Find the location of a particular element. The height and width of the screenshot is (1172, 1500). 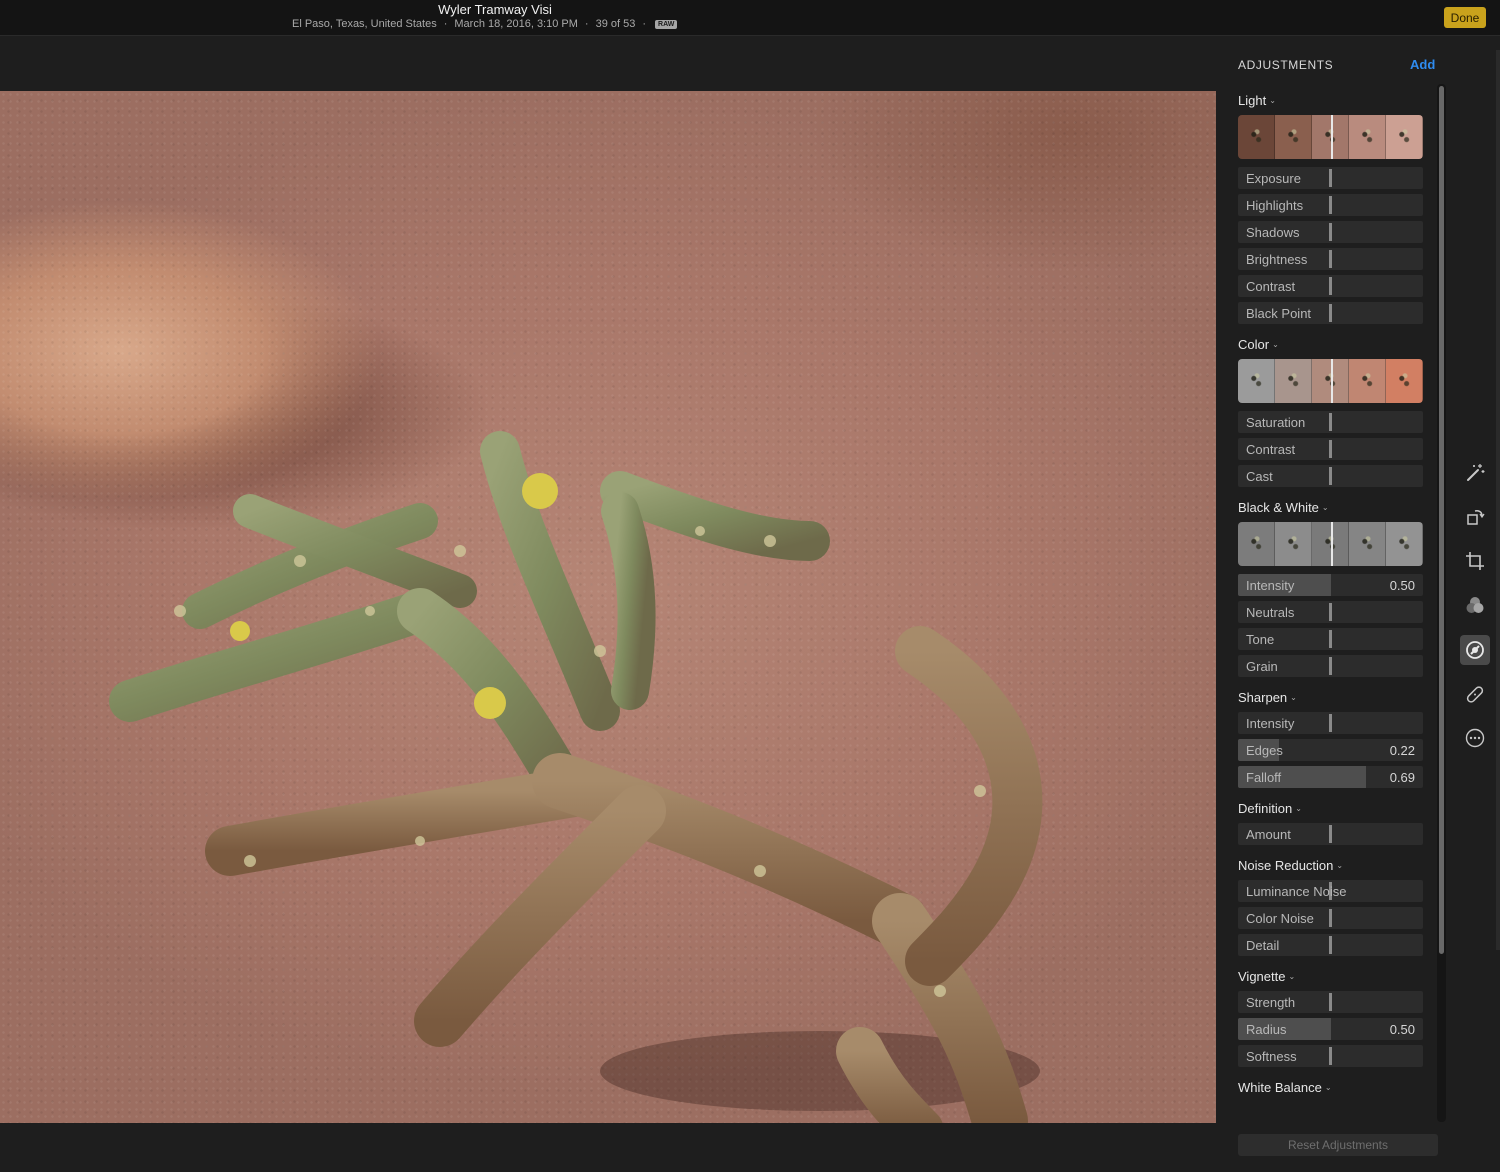

adjustment-slider: Intensity is located at coordinates (1330, 723).